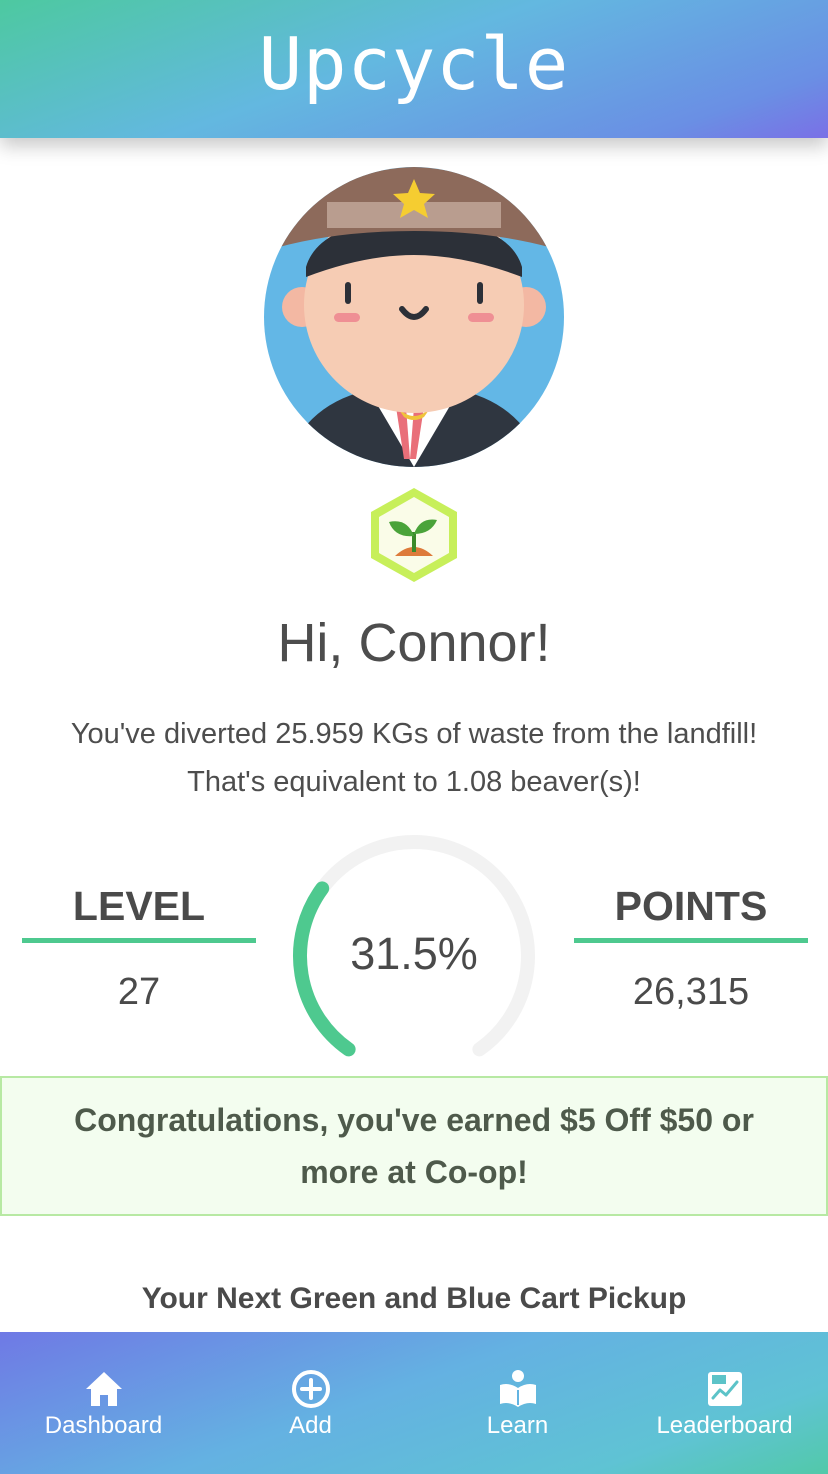 The width and height of the screenshot is (828, 1474). Describe the element at coordinates (691, 947) in the screenshot. I see `points-stat: POINTS 26,315` at that location.